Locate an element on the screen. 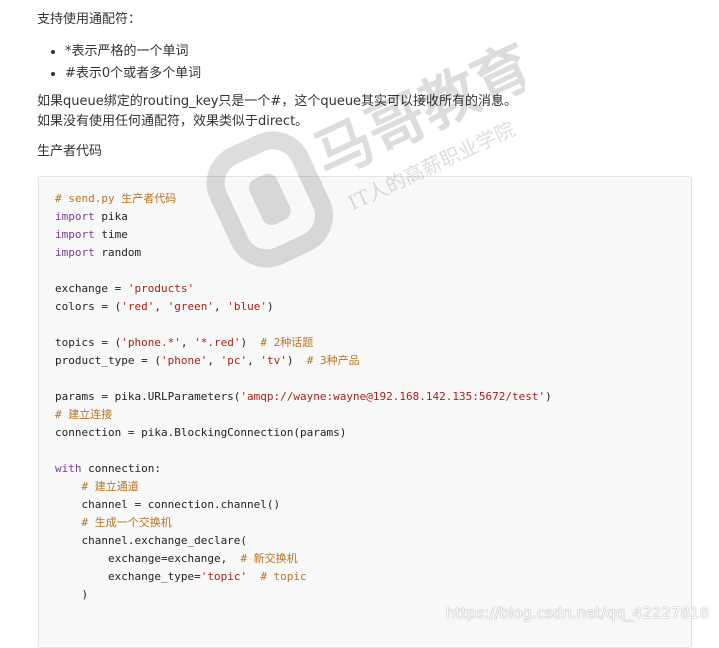  code-string: 'red' is located at coordinates (138, 306).